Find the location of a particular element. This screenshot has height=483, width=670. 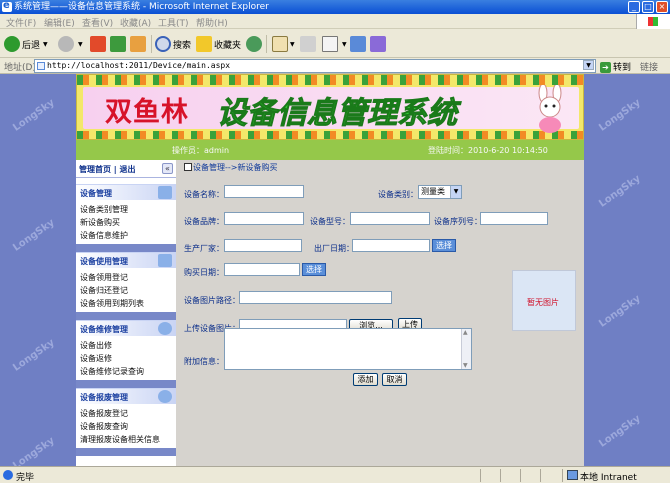

search-button: 搜索 is located at coordinates (173, 44).